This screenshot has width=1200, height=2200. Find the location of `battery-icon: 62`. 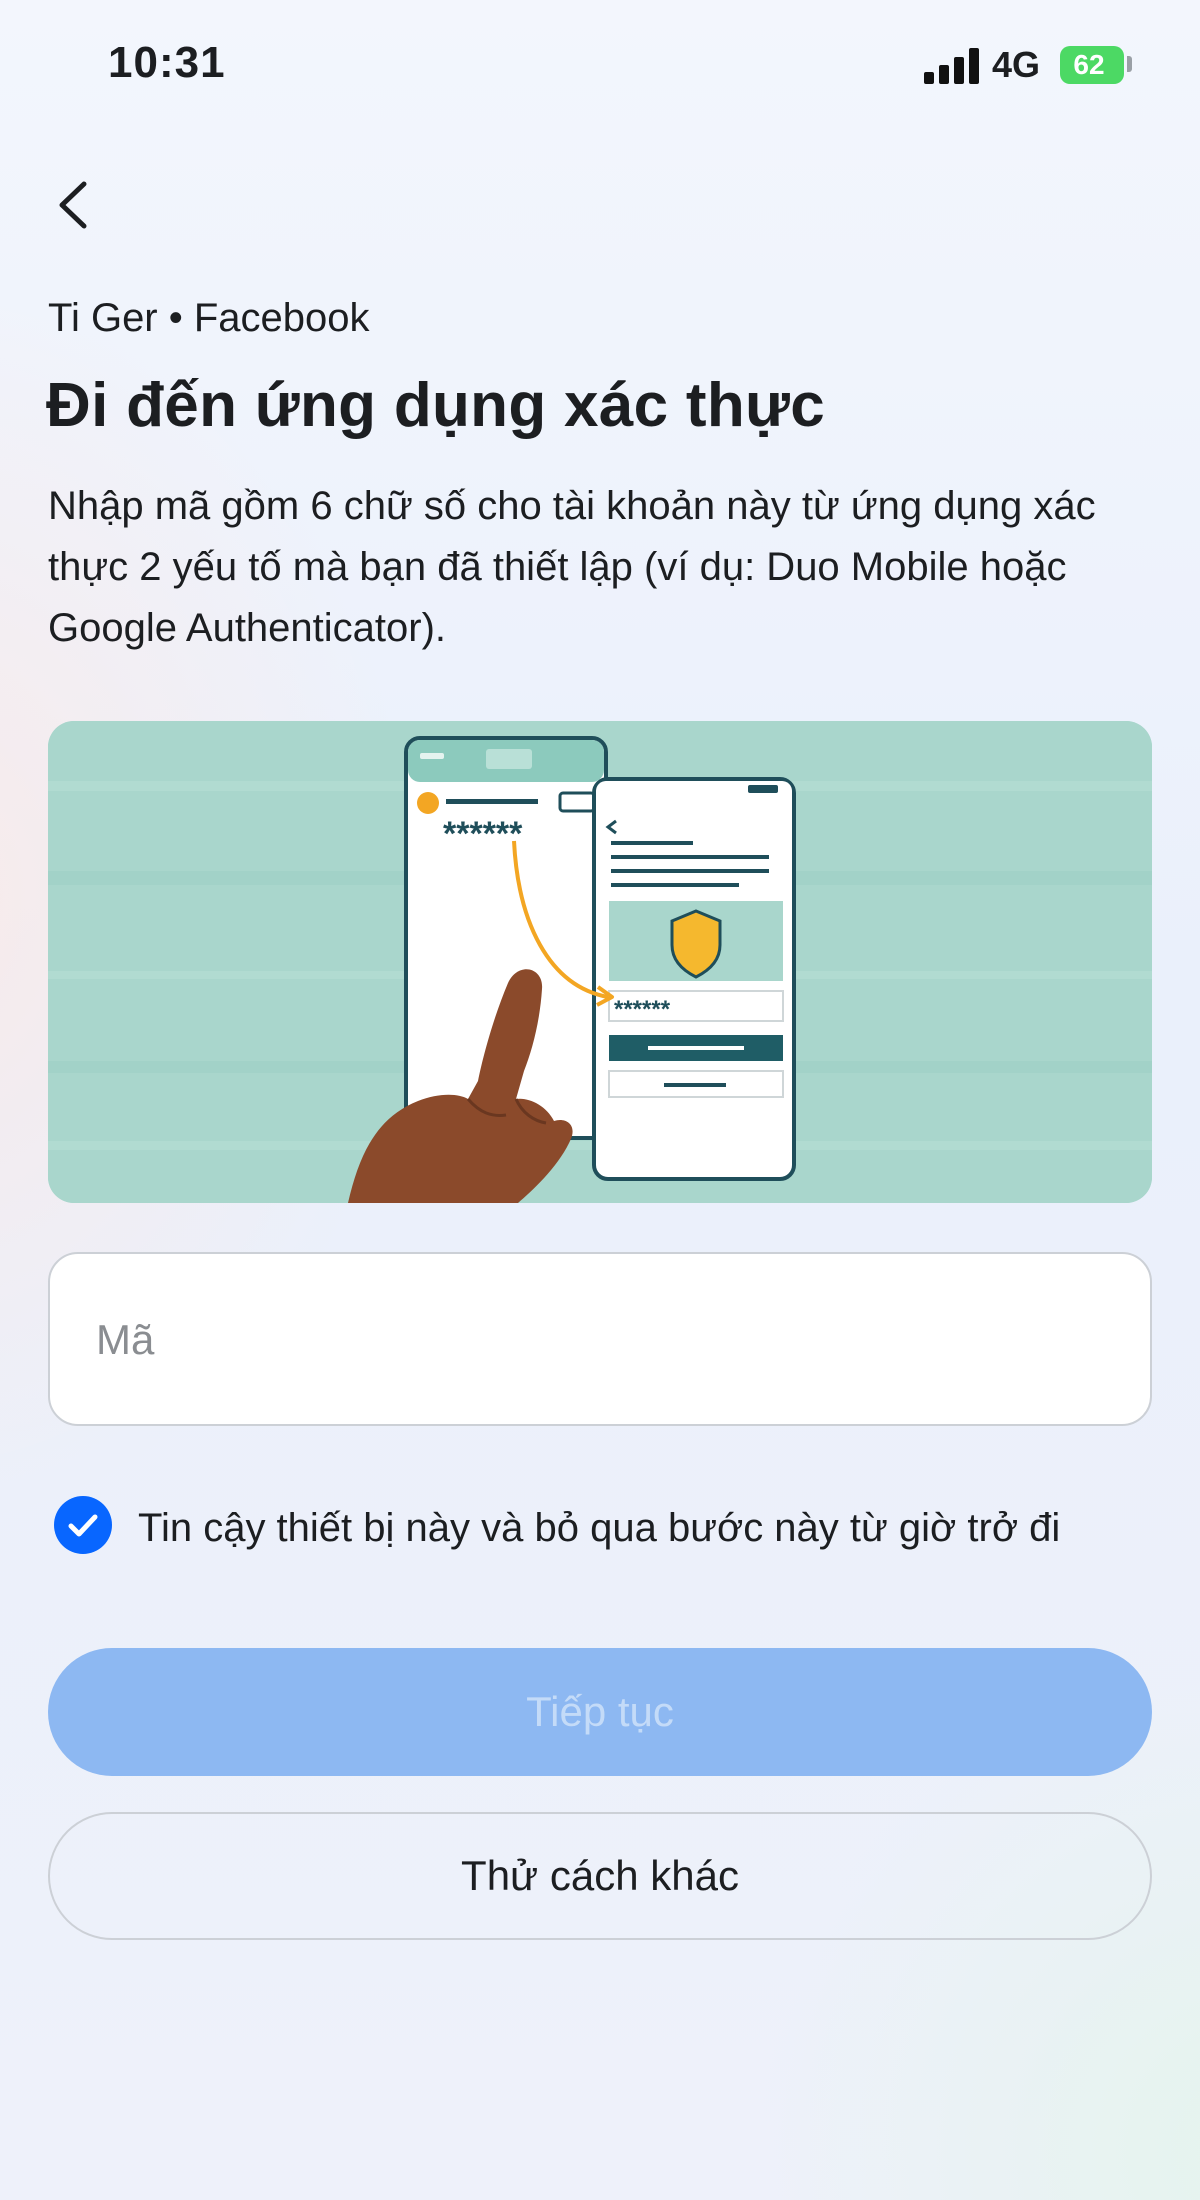

battery-icon: 62 is located at coordinates (1092, 65).